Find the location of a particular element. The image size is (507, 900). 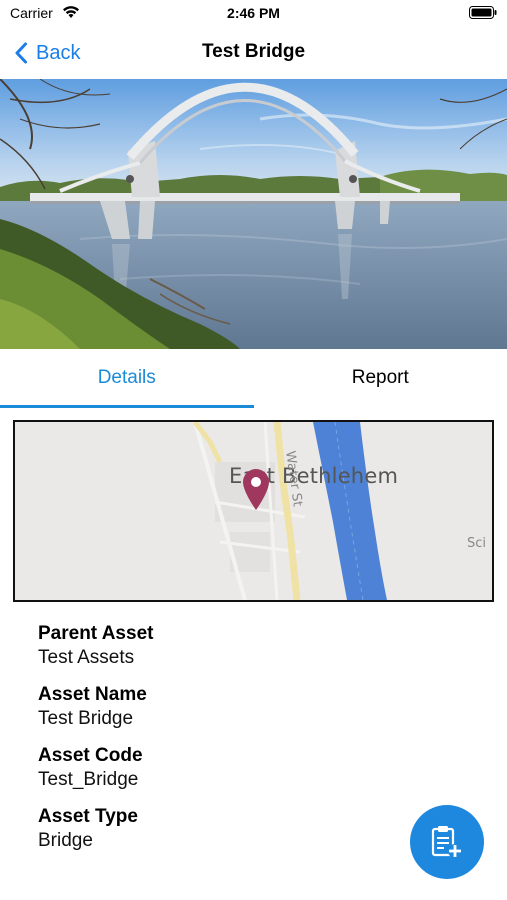

field-label: Asset Code is located at coordinates (90, 755).